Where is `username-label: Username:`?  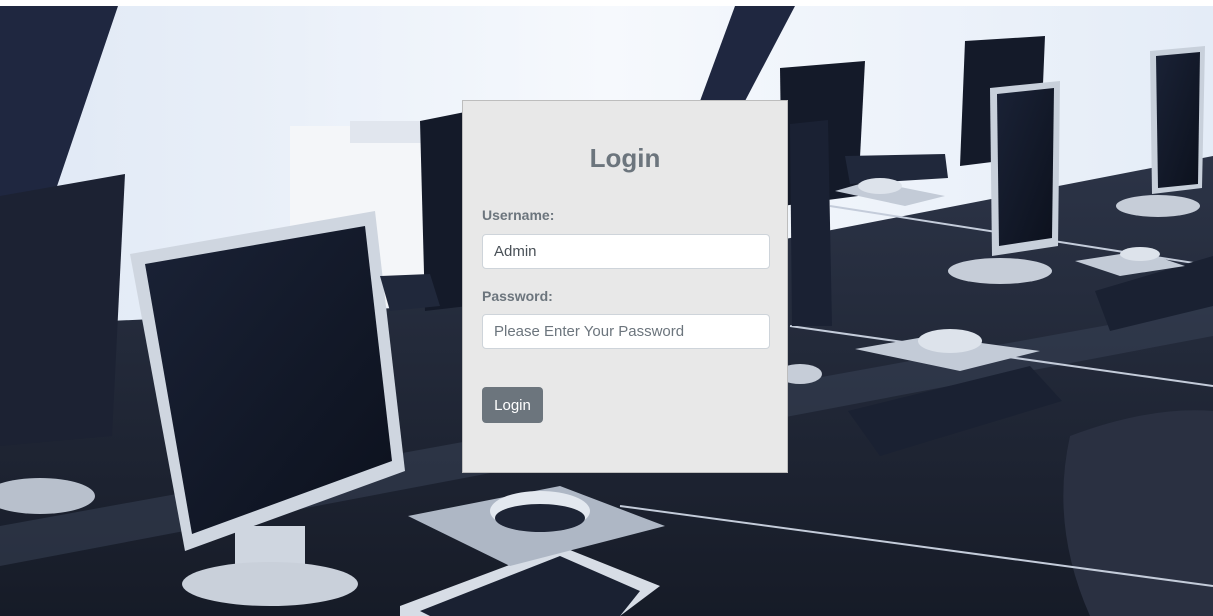
username-label: Username: is located at coordinates (518, 215).